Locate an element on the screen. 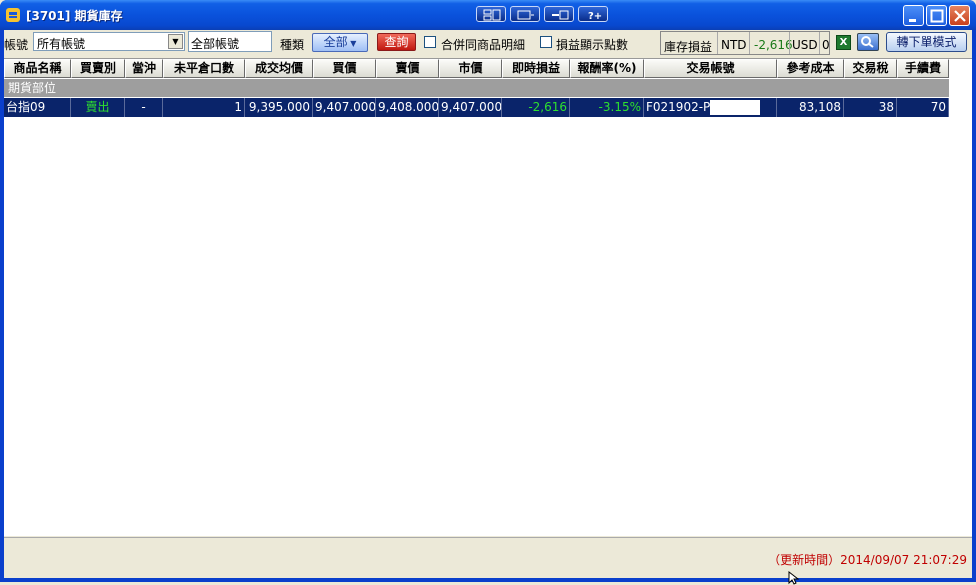  inventory-pl-panel: 庫存損益 NTD -2,616 USD 0 is located at coordinates (745, 43).